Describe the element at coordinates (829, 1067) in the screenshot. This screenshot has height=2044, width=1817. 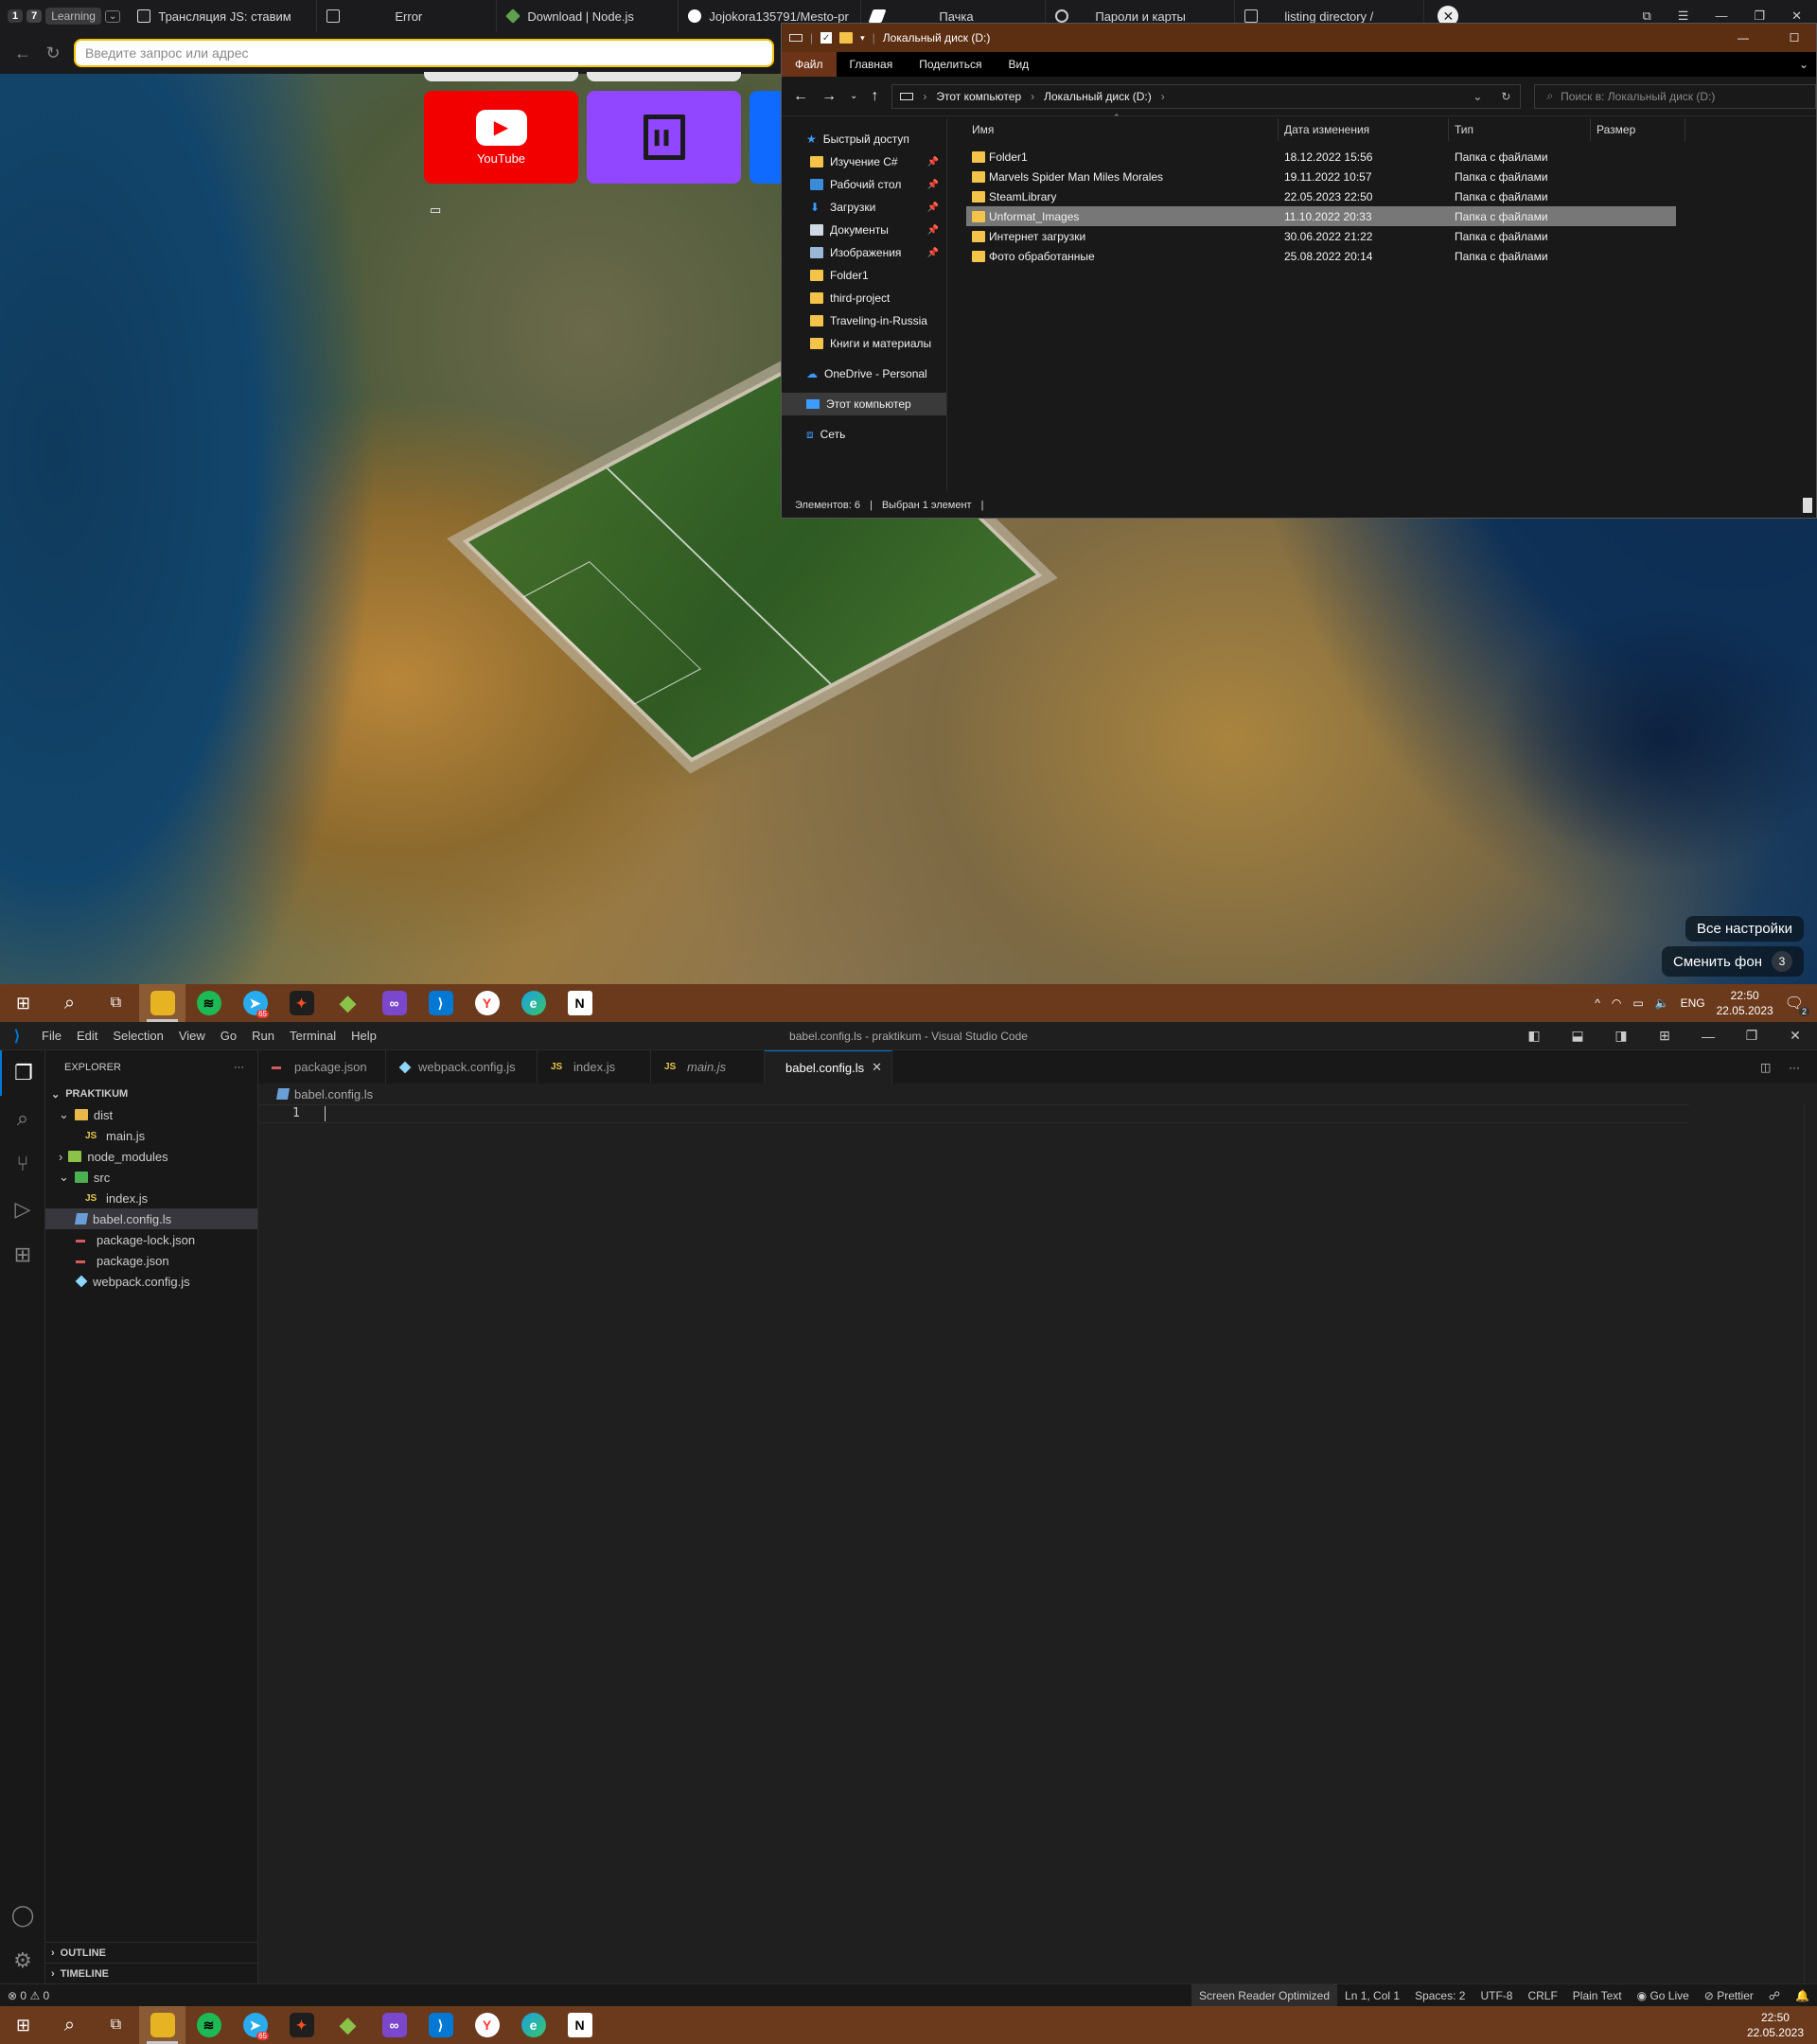
I see `editor-tab-active: babel.config.ls ✕` at that location.